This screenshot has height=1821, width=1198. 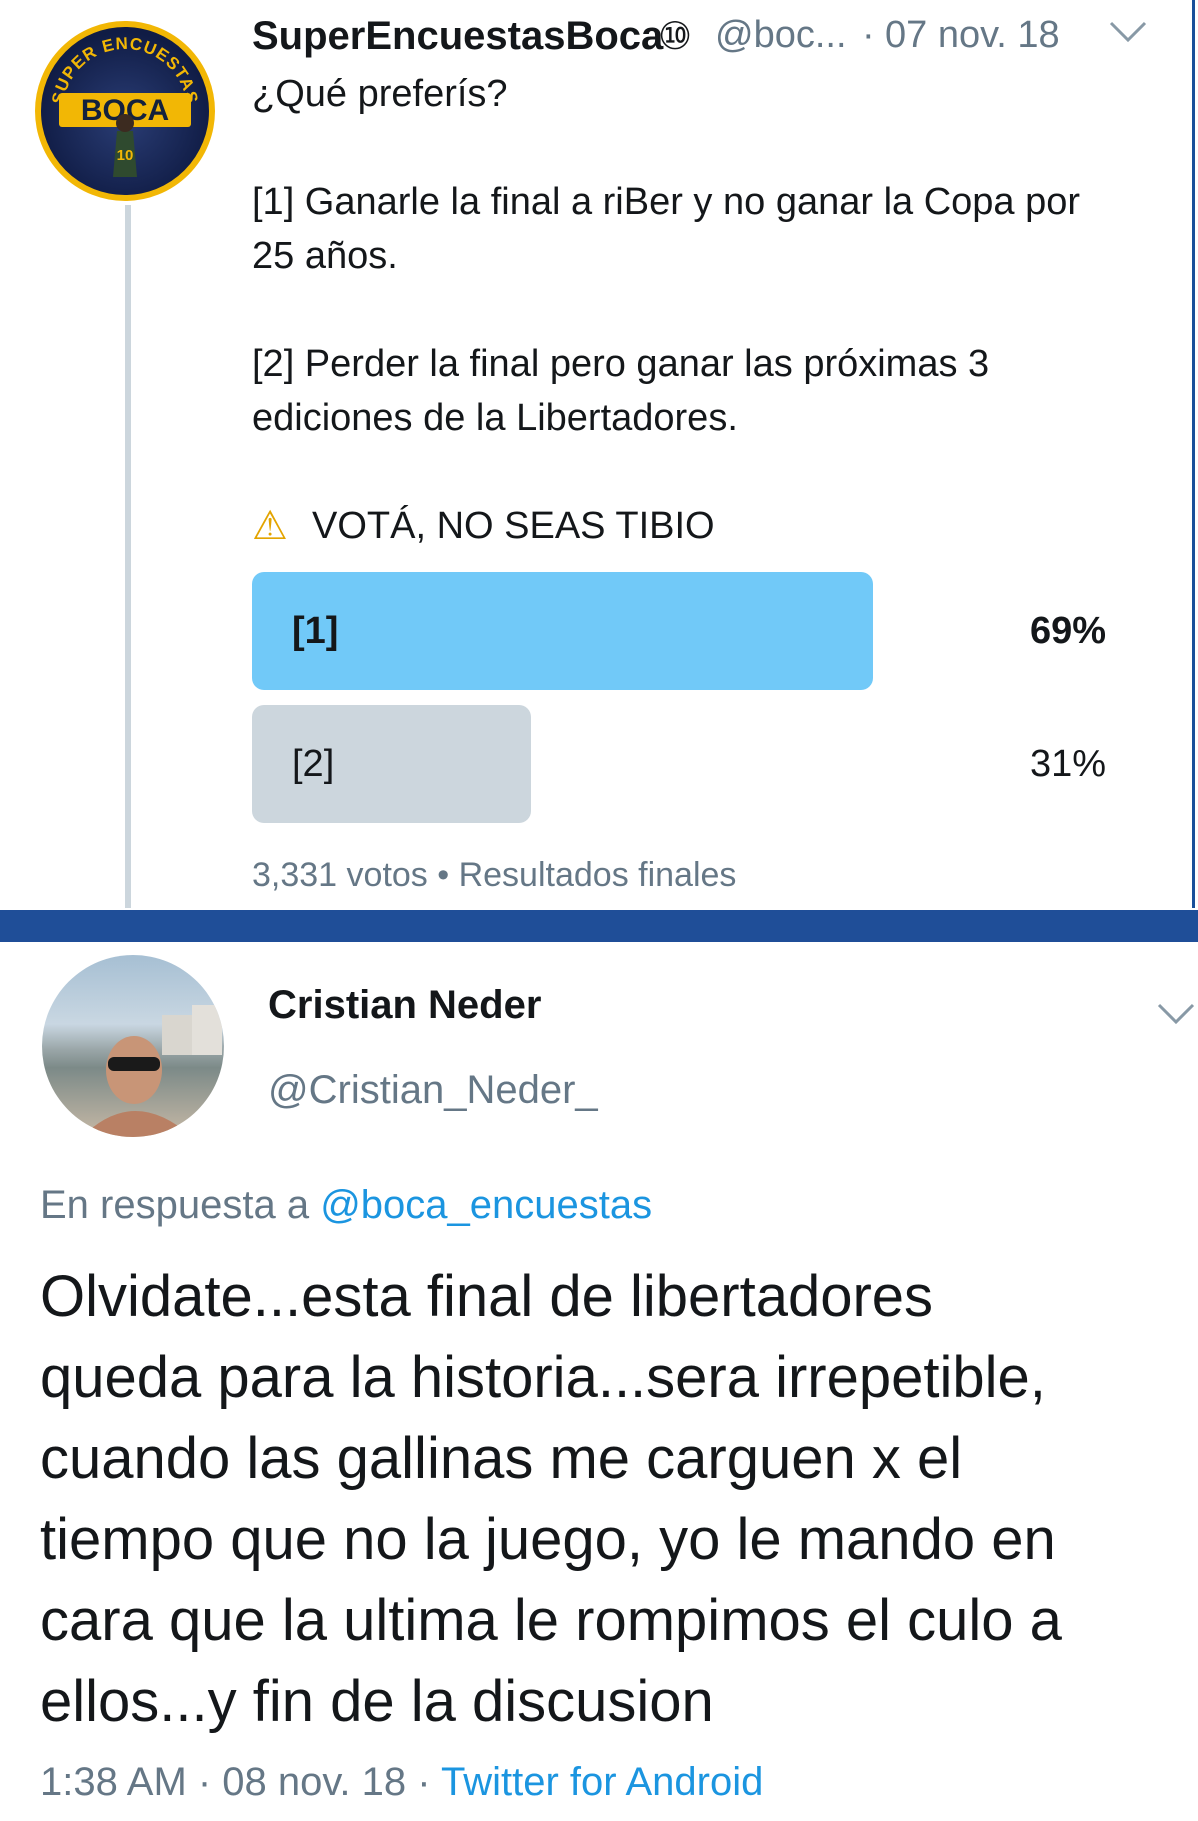 What do you see at coordinates (495, 418) in the screenshot?
I see `option2-line2: ediciones de la Libertadores.` at bounding box center [495, 418].